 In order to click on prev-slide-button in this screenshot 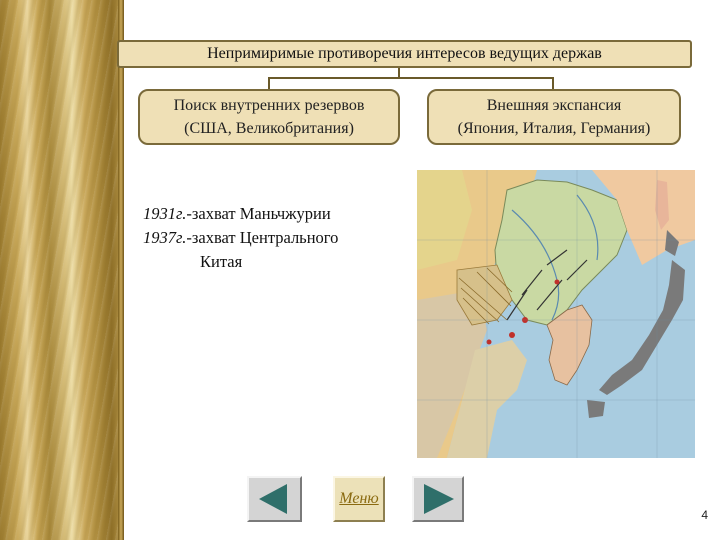, I will do `click(274, 499)`.